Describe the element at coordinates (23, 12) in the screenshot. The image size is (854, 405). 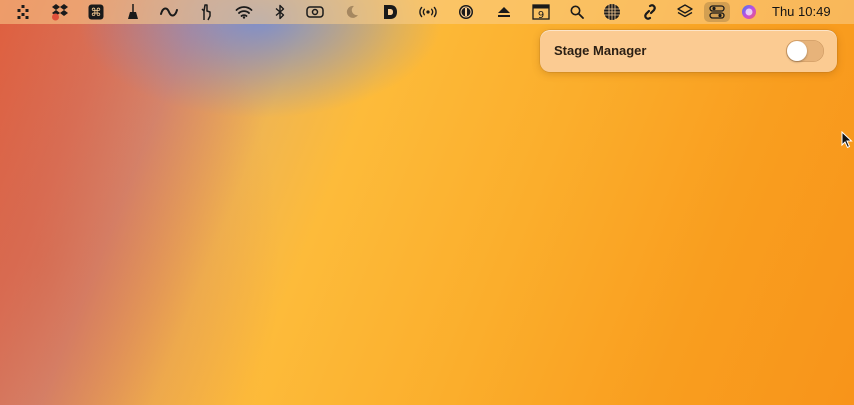
I see `dots-grid-icon` at that location.